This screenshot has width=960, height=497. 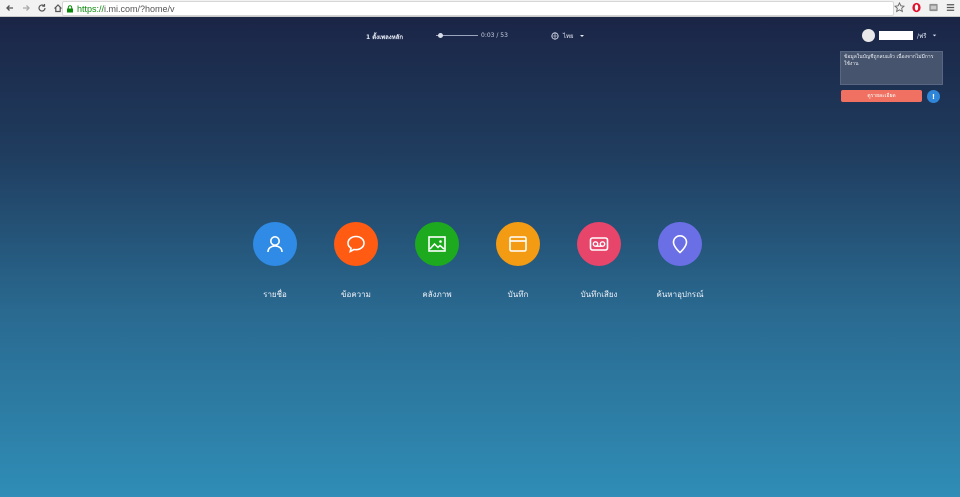 What do you see at coordinates (440, 35) in the screenshot?
I see `progress-knob` at bounding box center [440, 35].